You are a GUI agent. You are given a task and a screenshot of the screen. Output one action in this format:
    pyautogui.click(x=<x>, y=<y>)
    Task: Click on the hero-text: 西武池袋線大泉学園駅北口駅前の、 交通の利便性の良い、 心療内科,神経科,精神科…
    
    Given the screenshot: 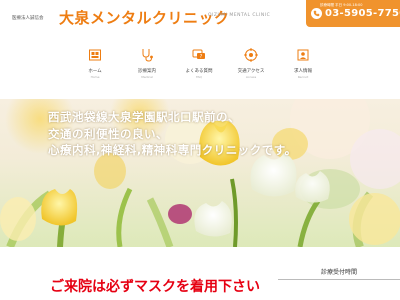 What is the action you would take?
    pyautogui.click(x=172, y=134)
    